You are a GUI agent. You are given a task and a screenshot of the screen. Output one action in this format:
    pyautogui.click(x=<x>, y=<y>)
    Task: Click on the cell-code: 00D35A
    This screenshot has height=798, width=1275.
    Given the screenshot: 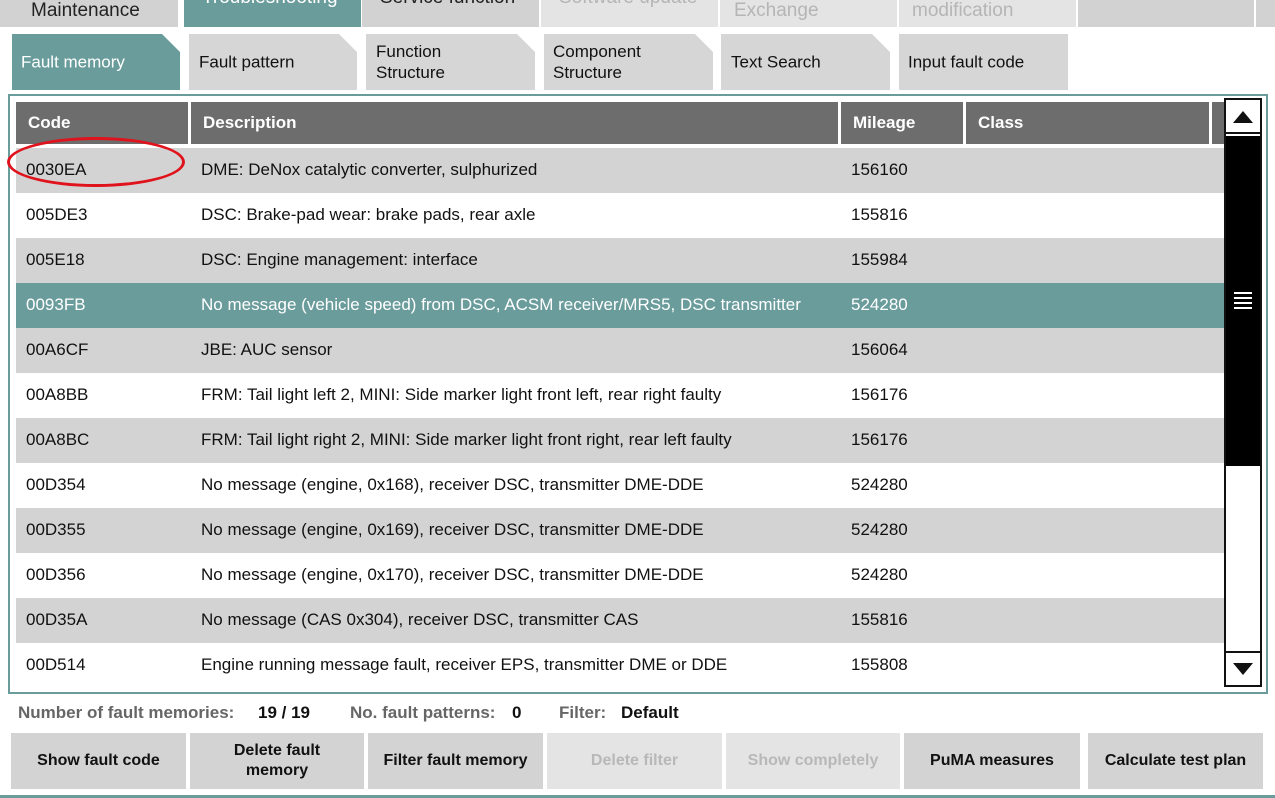 What is the action you would take?
    pyautogui.click(x=57, y=619)
    